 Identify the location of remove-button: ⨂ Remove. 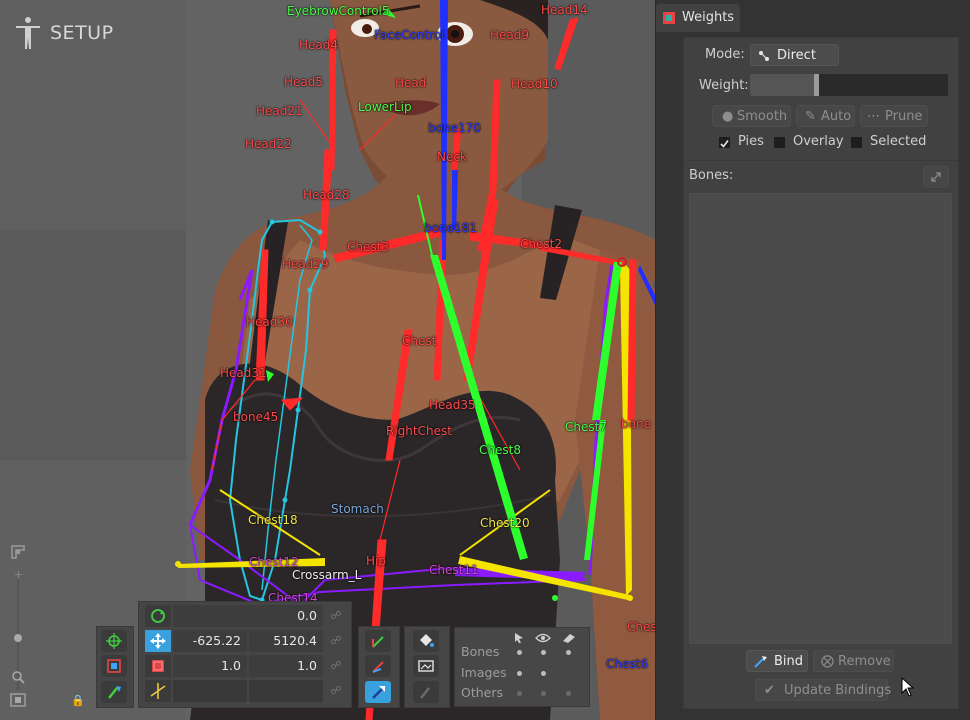
(853, 661).